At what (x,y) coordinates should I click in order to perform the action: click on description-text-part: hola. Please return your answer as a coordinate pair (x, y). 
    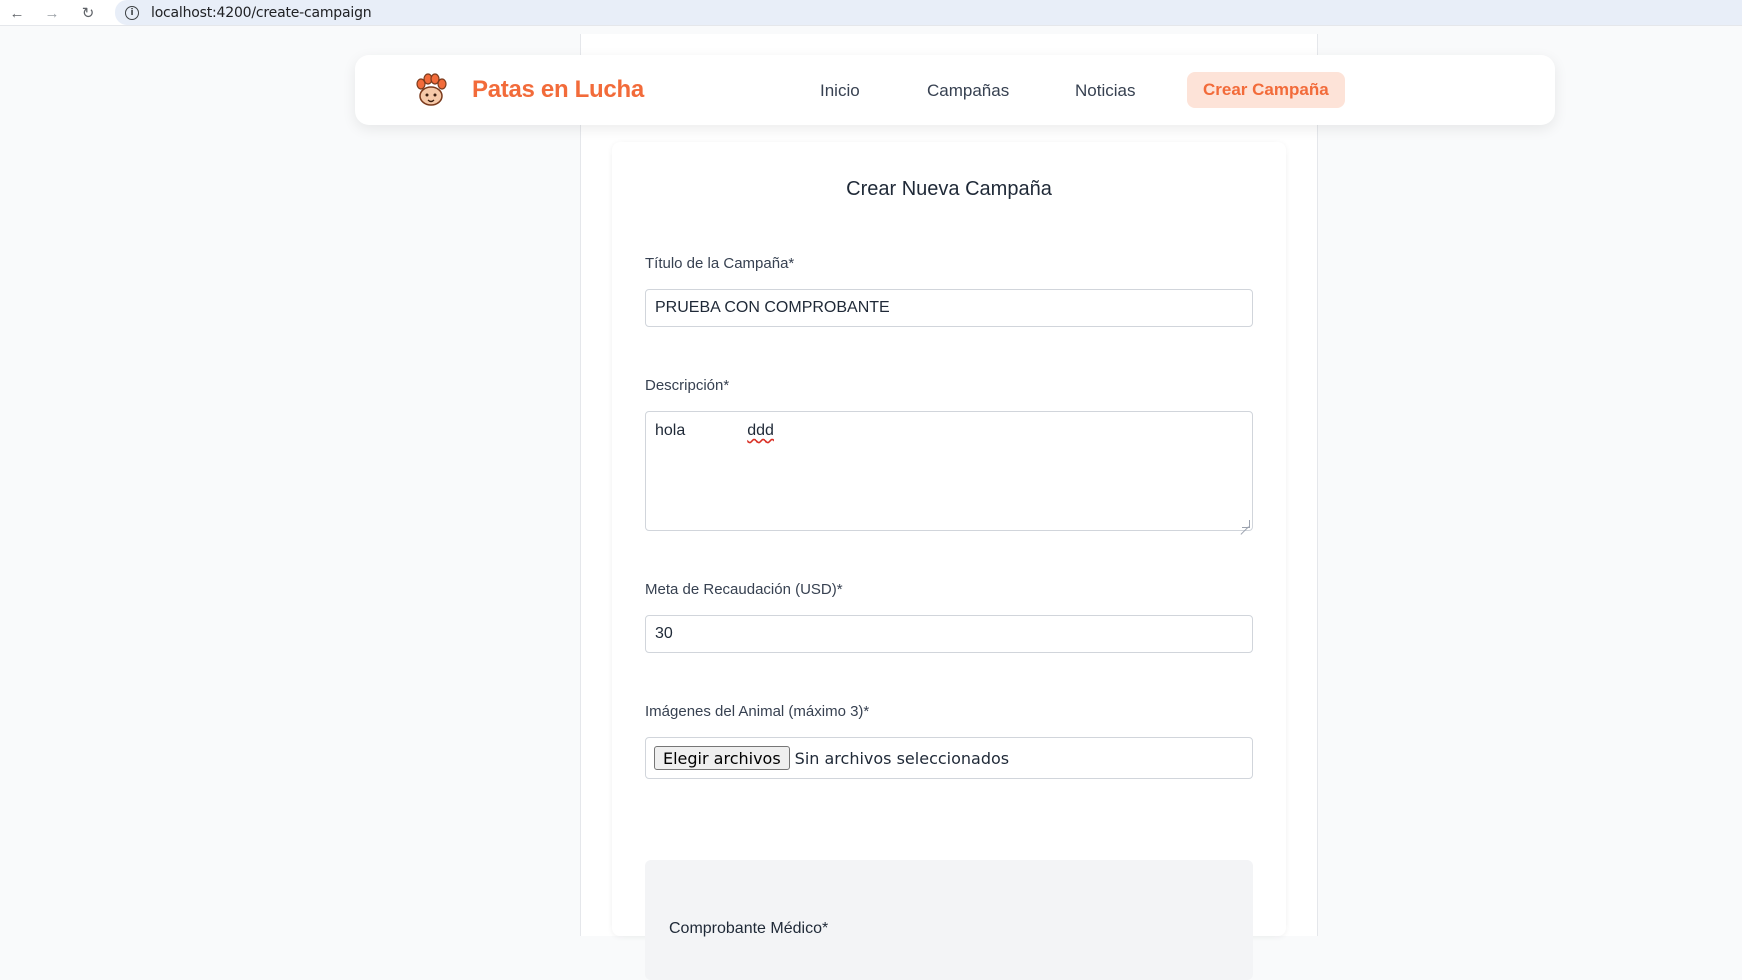
    Looking at the image, I should click on (670, 430).